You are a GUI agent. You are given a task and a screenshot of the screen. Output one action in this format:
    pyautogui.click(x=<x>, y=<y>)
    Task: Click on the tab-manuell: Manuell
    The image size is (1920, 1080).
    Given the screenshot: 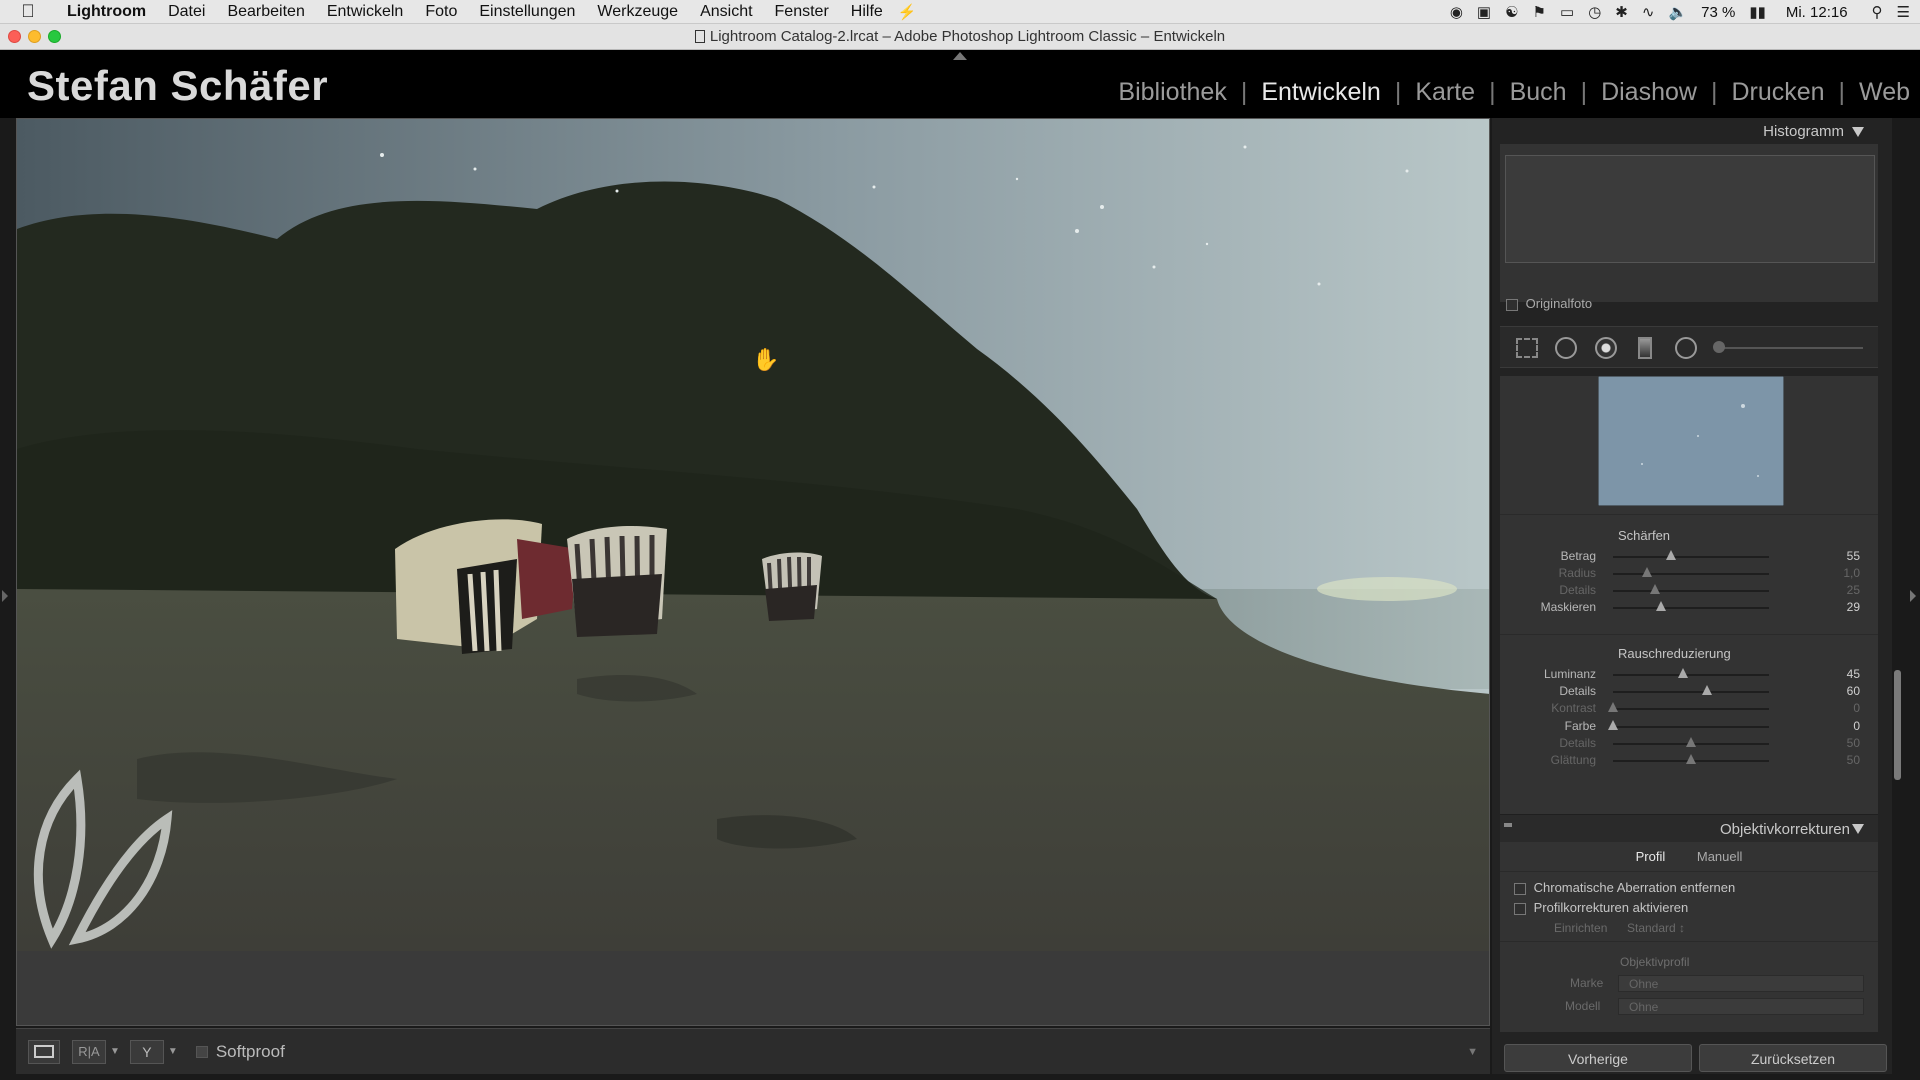 What is the action you would take?
    pyautogui.click(x=1720, y=857)
    